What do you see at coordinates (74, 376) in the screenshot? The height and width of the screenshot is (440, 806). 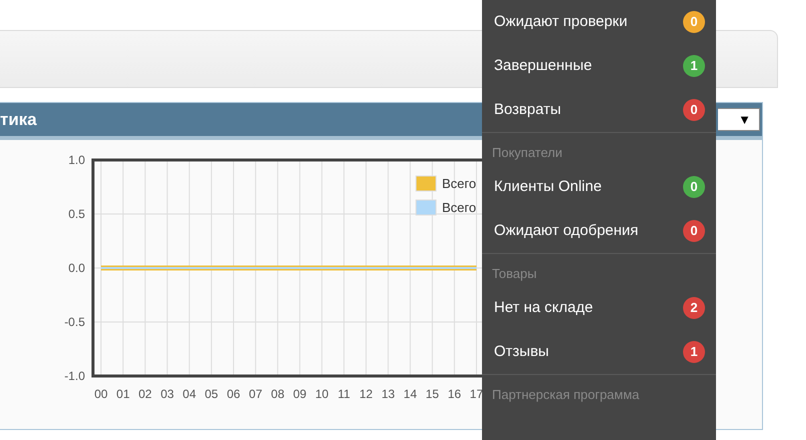 I see `y-tick-label: -1.0` at bounding box center [74, 376].